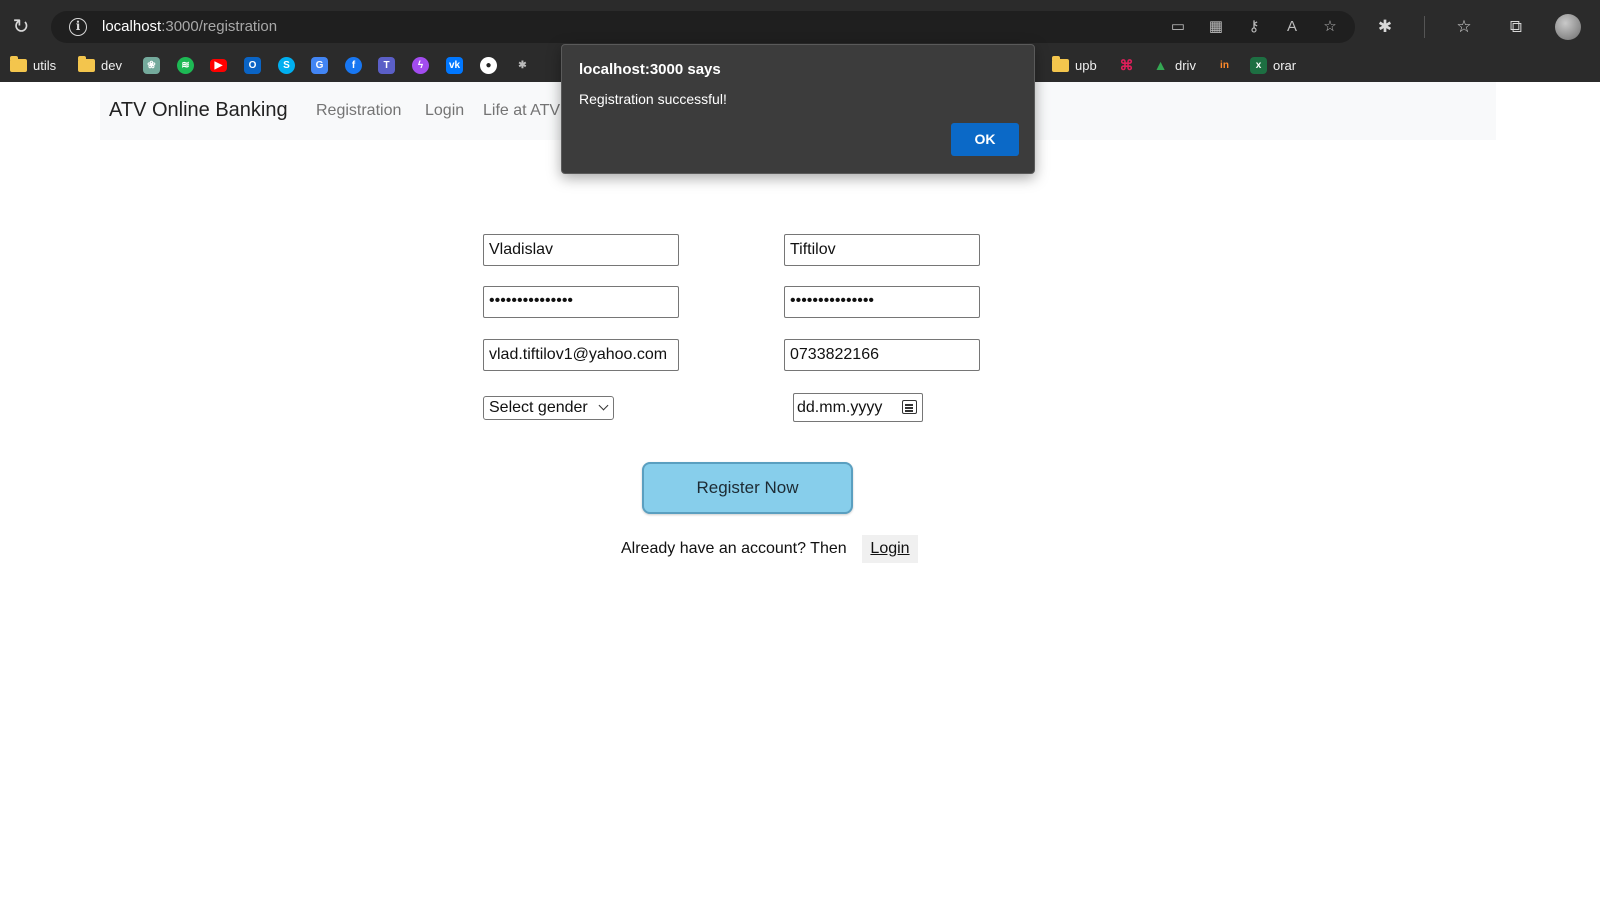  I want to click on profile-avatar, so click(1568, 27).